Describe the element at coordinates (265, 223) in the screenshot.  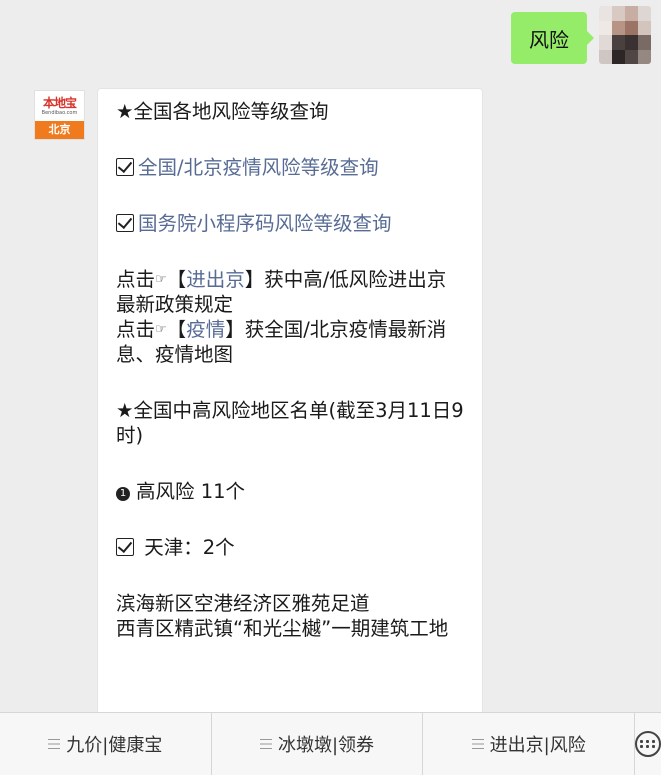
I see `link-state-council-miniprogram: 国务院小程序码风险等级查询` at that location.